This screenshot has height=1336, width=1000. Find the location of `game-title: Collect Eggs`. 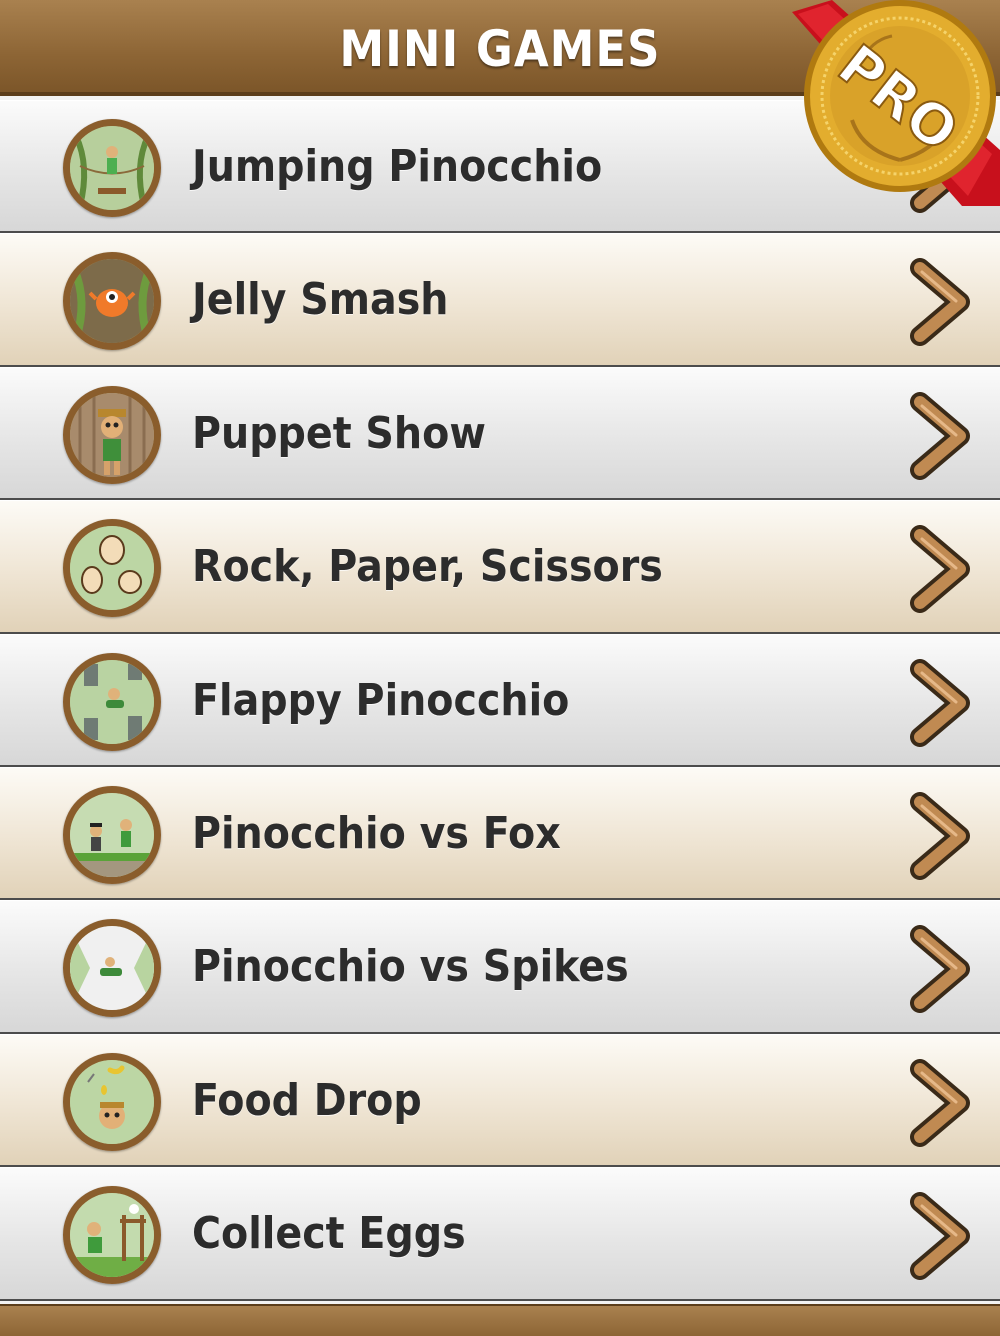

game-title: Collect Eggs is located at coordinates (329, 1234).